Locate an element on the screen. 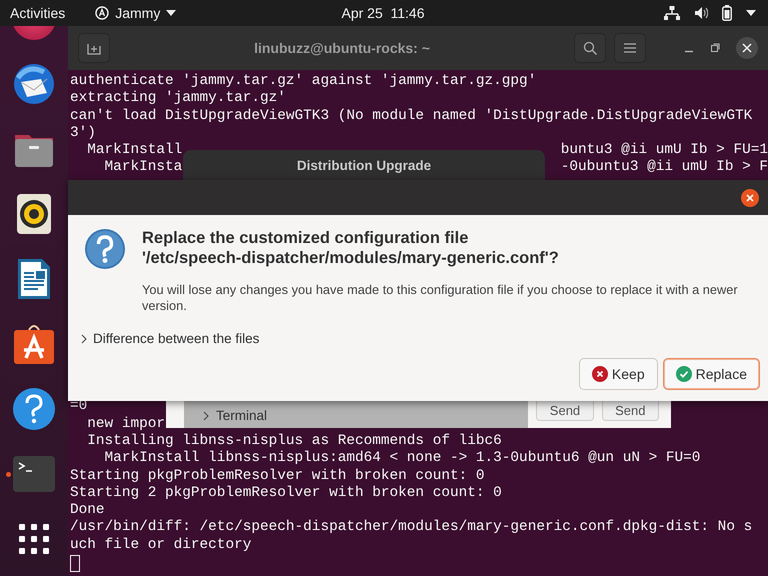  maximize-icon is located at coordinates (715, 48).